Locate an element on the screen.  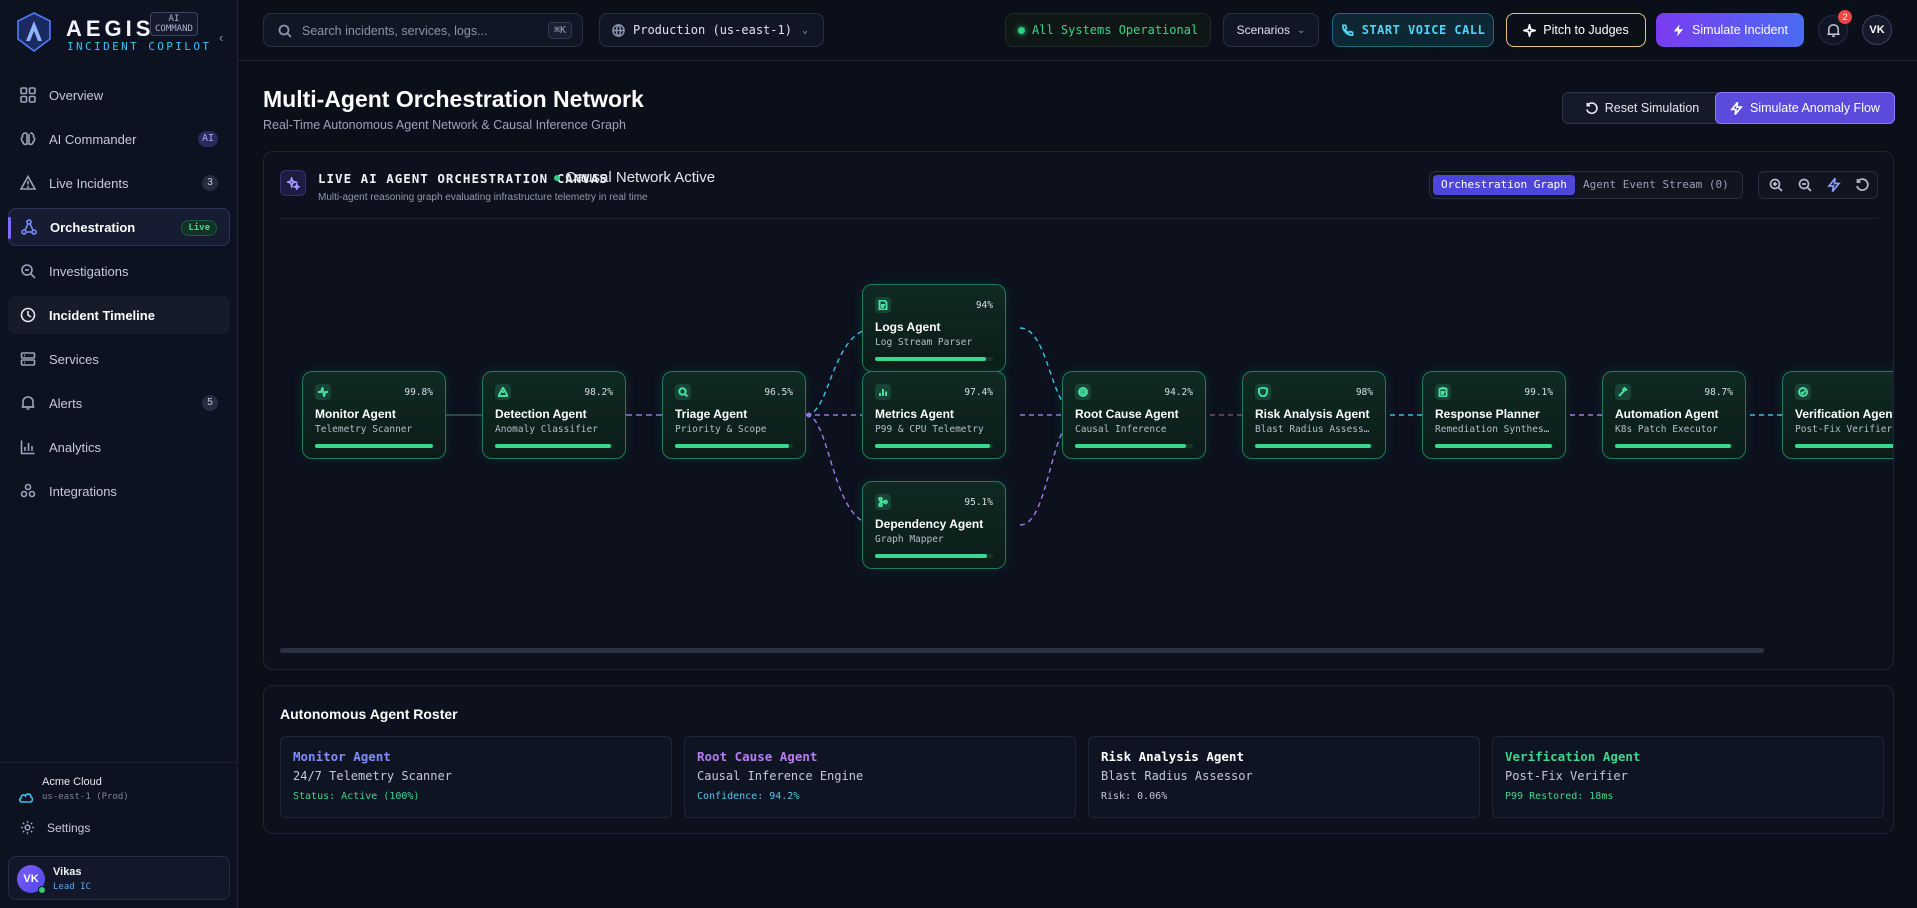
globe-icon is located at coordinates (618, 30).